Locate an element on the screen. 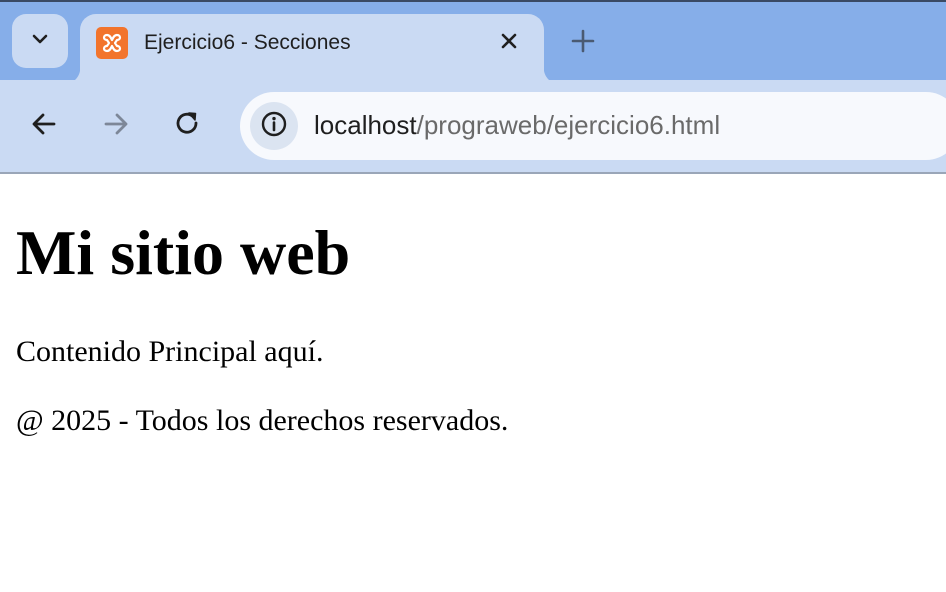  reload-button is located at coordinates (188, 126).